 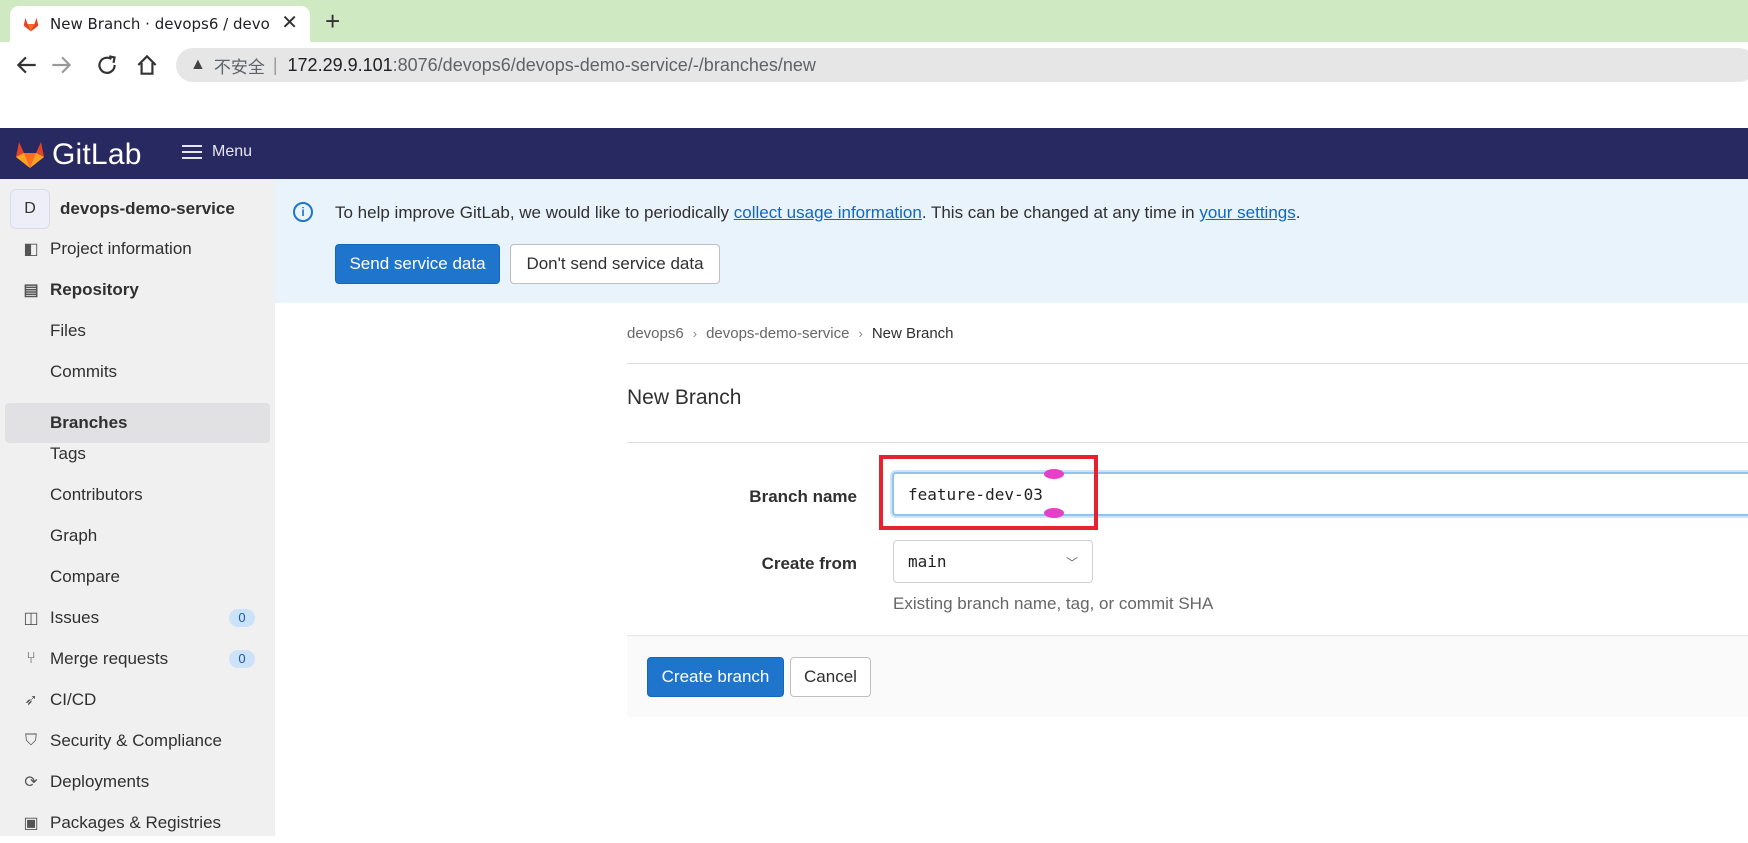 I want to click on issues-count-badge: 0, so click(x=242, y=618).